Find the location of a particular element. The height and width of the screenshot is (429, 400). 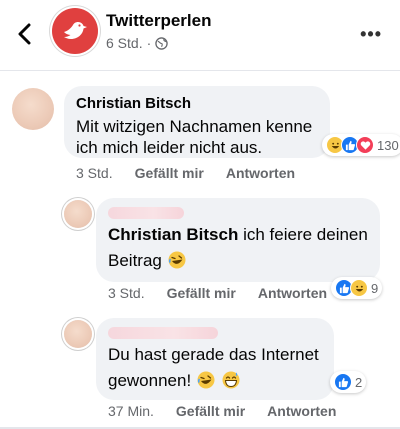

reaction-count: 130 is located at coordinates (388, 145).